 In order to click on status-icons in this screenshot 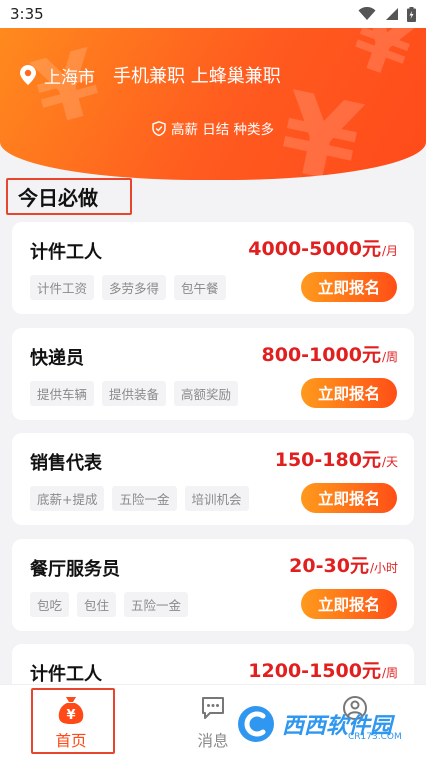, I will do `click(387, 14)`.